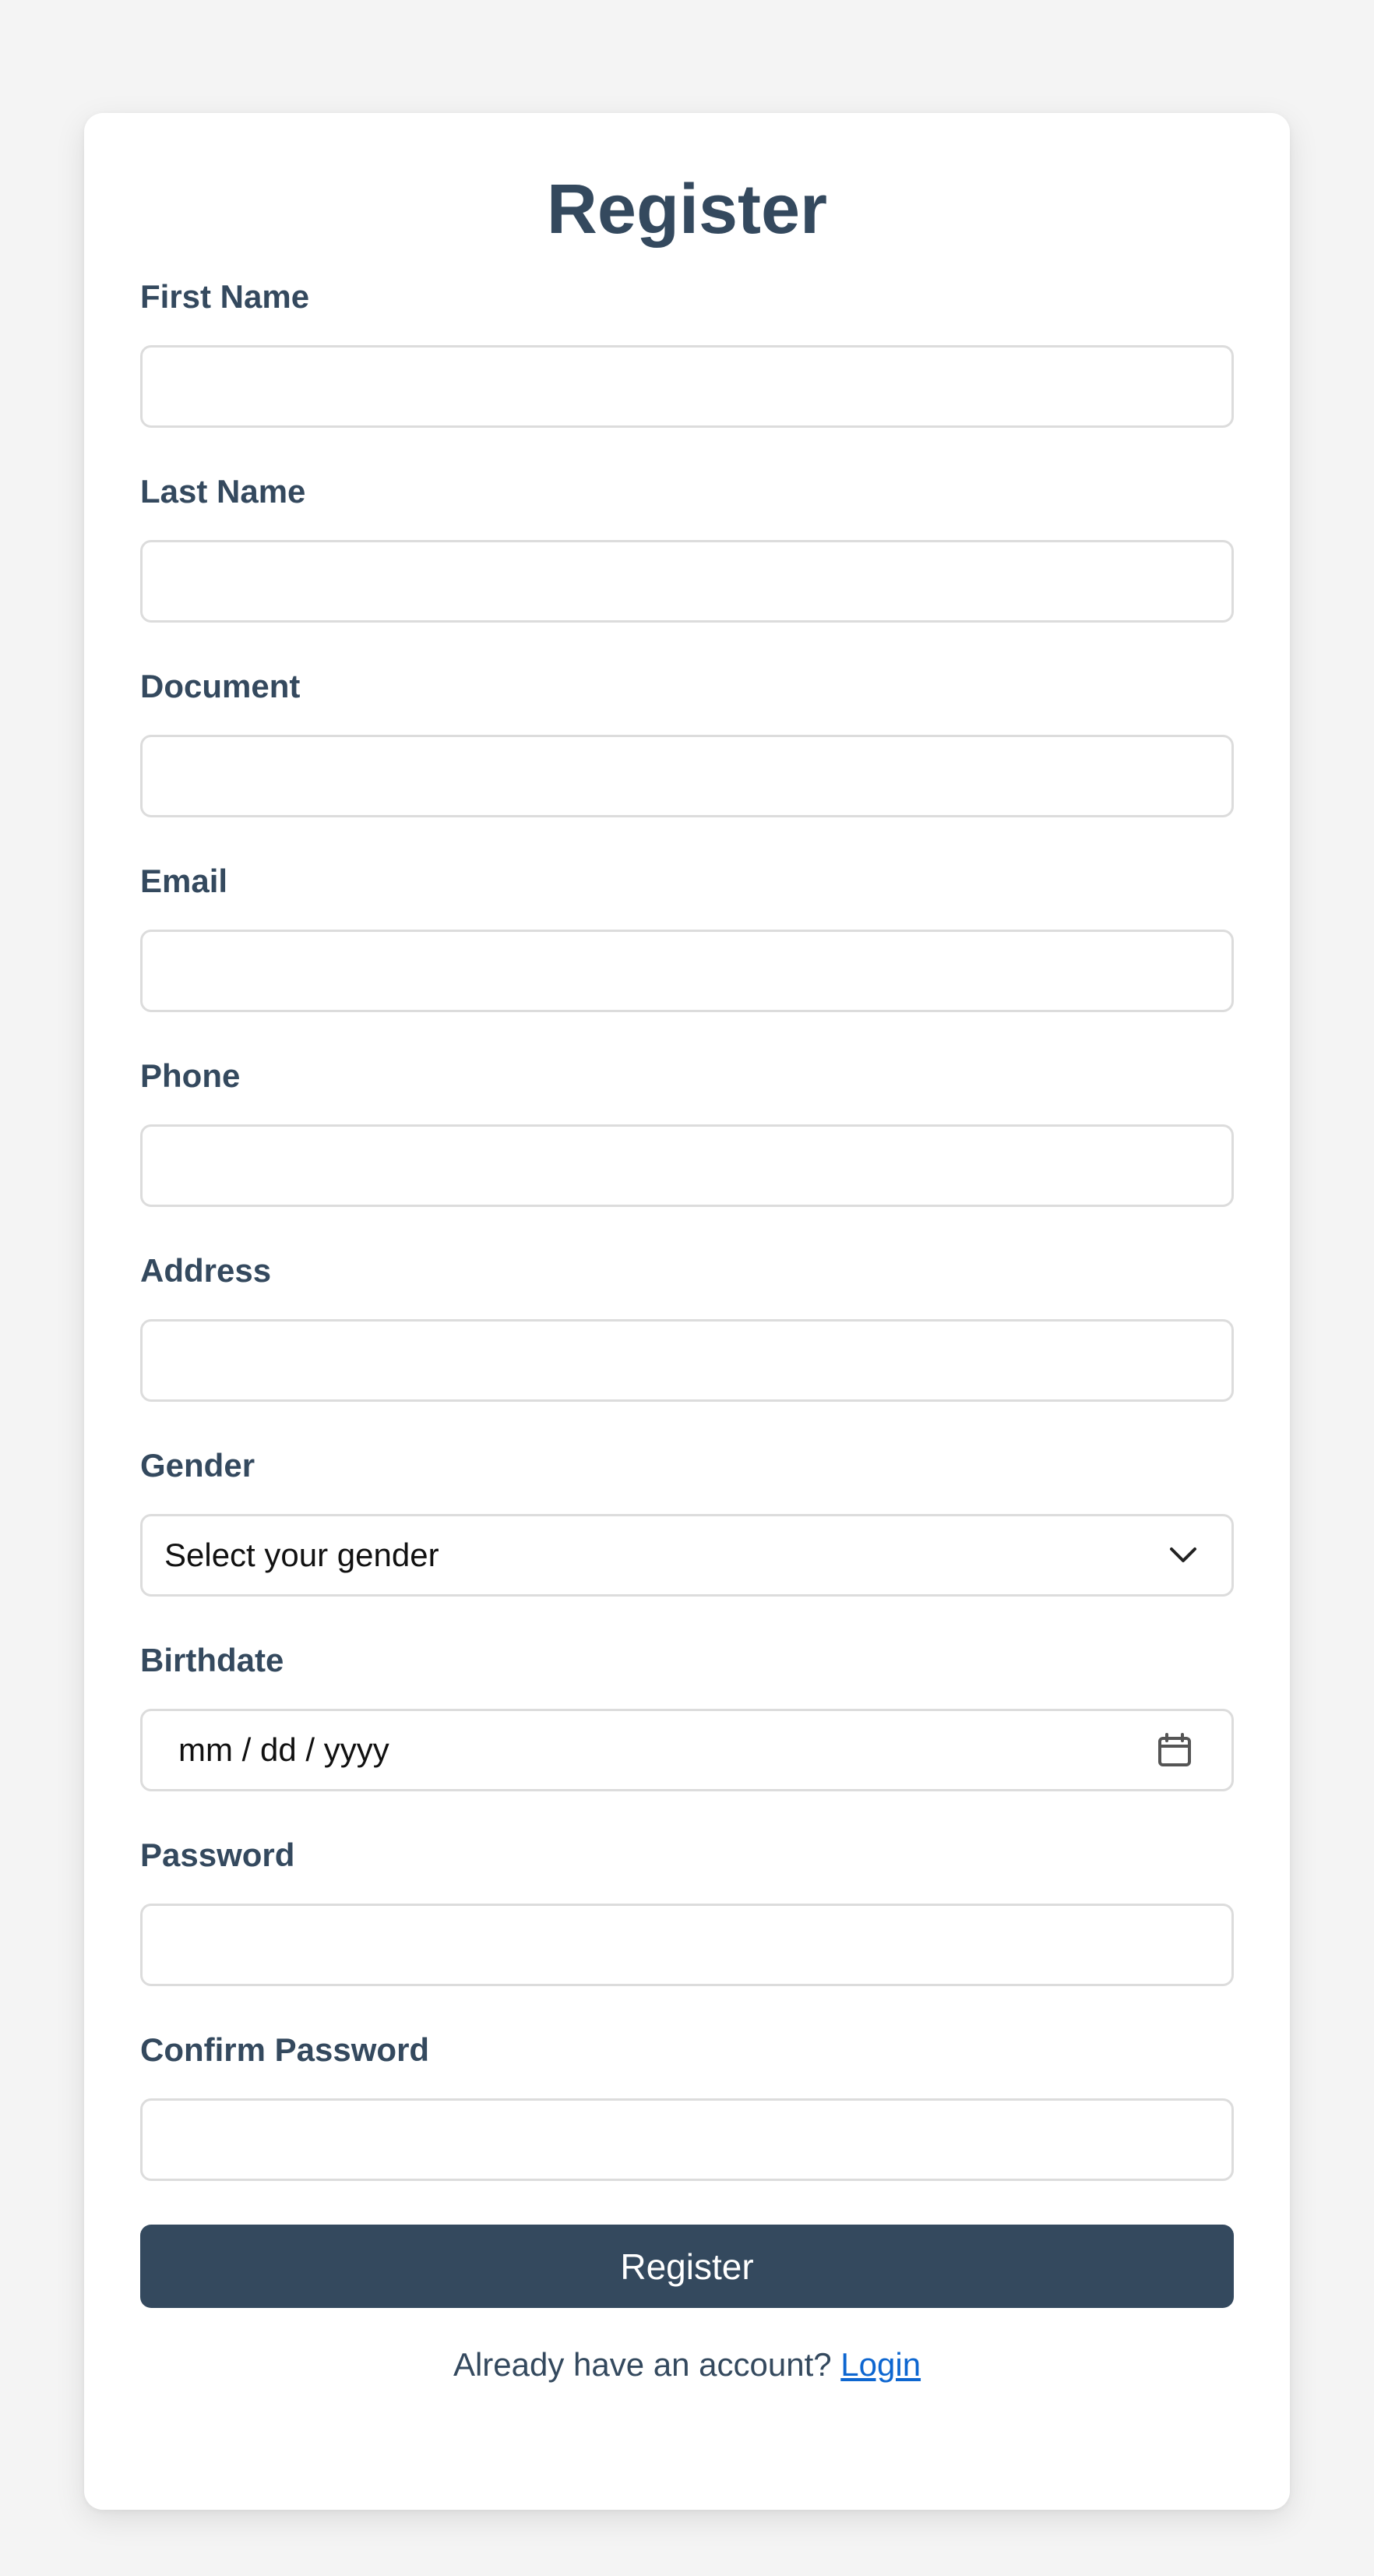  I want to click on login-prompt: Already have an account? Login, so click(687, 2365).